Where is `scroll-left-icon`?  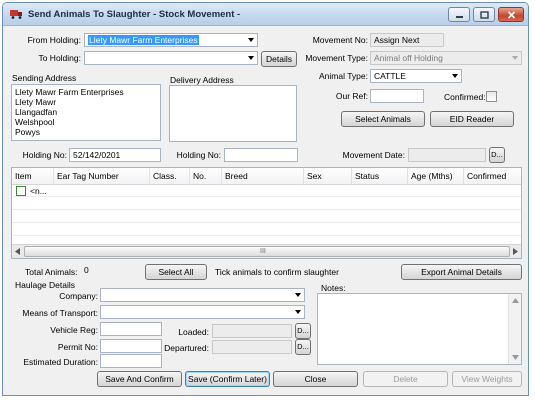 scroll-left-icon is located at coordinates (18, 251).